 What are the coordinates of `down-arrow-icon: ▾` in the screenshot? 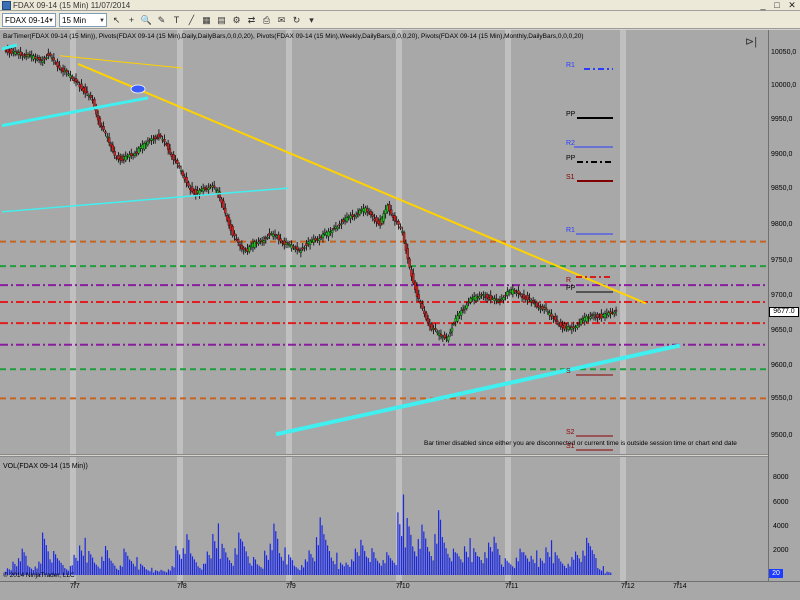 It's located at (311, 20).